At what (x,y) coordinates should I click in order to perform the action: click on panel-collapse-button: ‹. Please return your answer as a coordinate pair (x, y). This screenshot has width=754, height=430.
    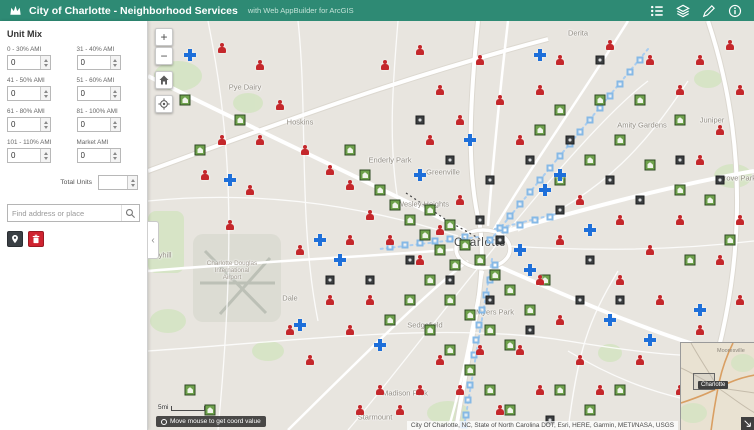
    Looking at the image, I should click on (153, 240).